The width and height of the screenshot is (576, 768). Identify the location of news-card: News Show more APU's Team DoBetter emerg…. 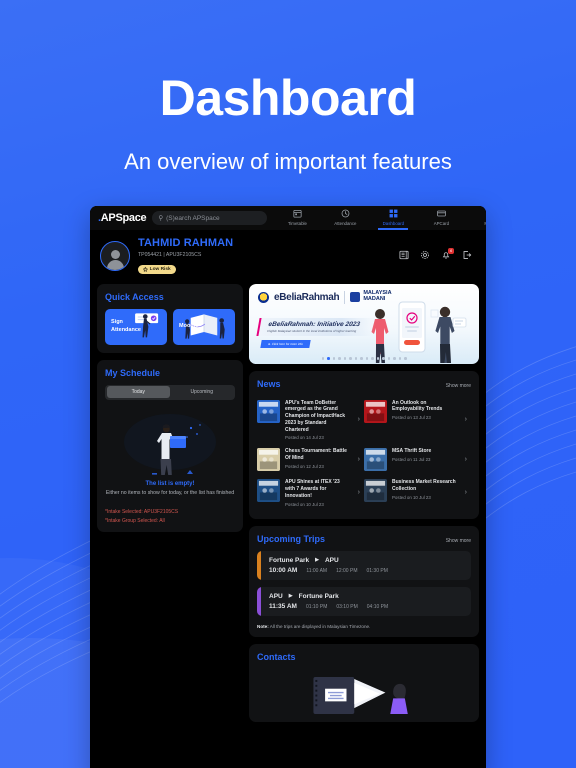
(364, 444).